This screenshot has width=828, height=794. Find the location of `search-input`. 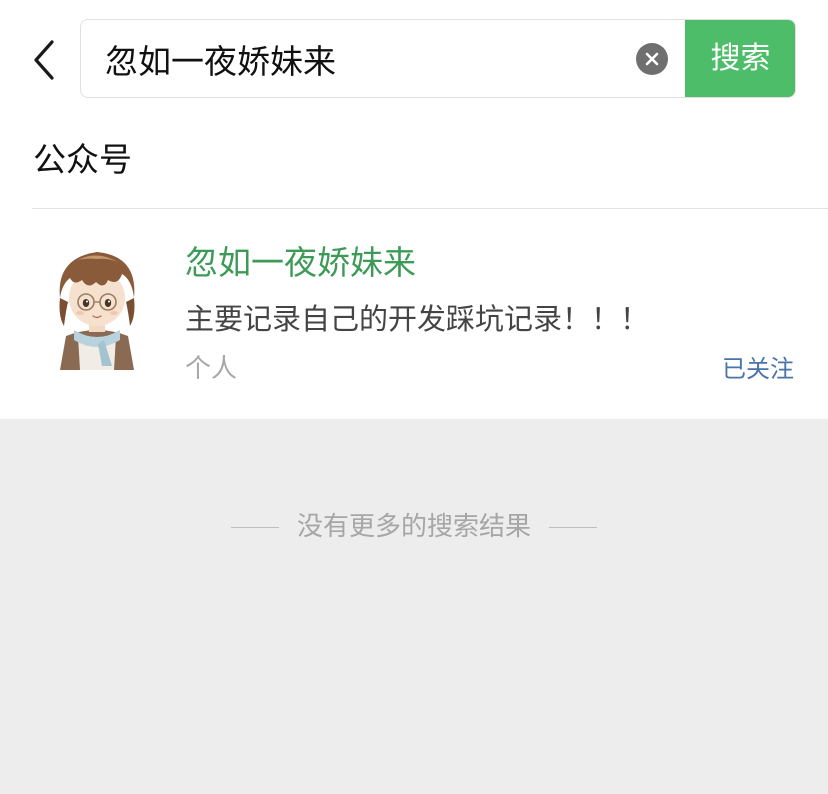

search-input is located at coordinates (365, 58).